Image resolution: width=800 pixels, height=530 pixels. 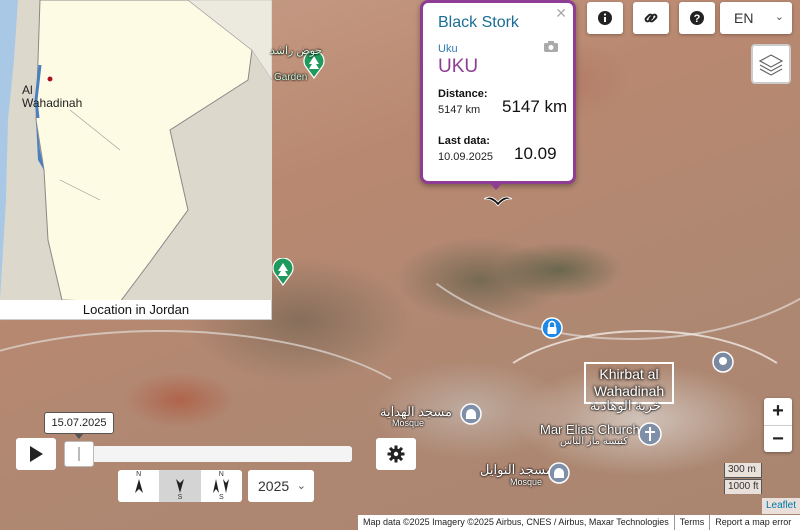 I want to click on play-icon, so click(x=36, y=454).